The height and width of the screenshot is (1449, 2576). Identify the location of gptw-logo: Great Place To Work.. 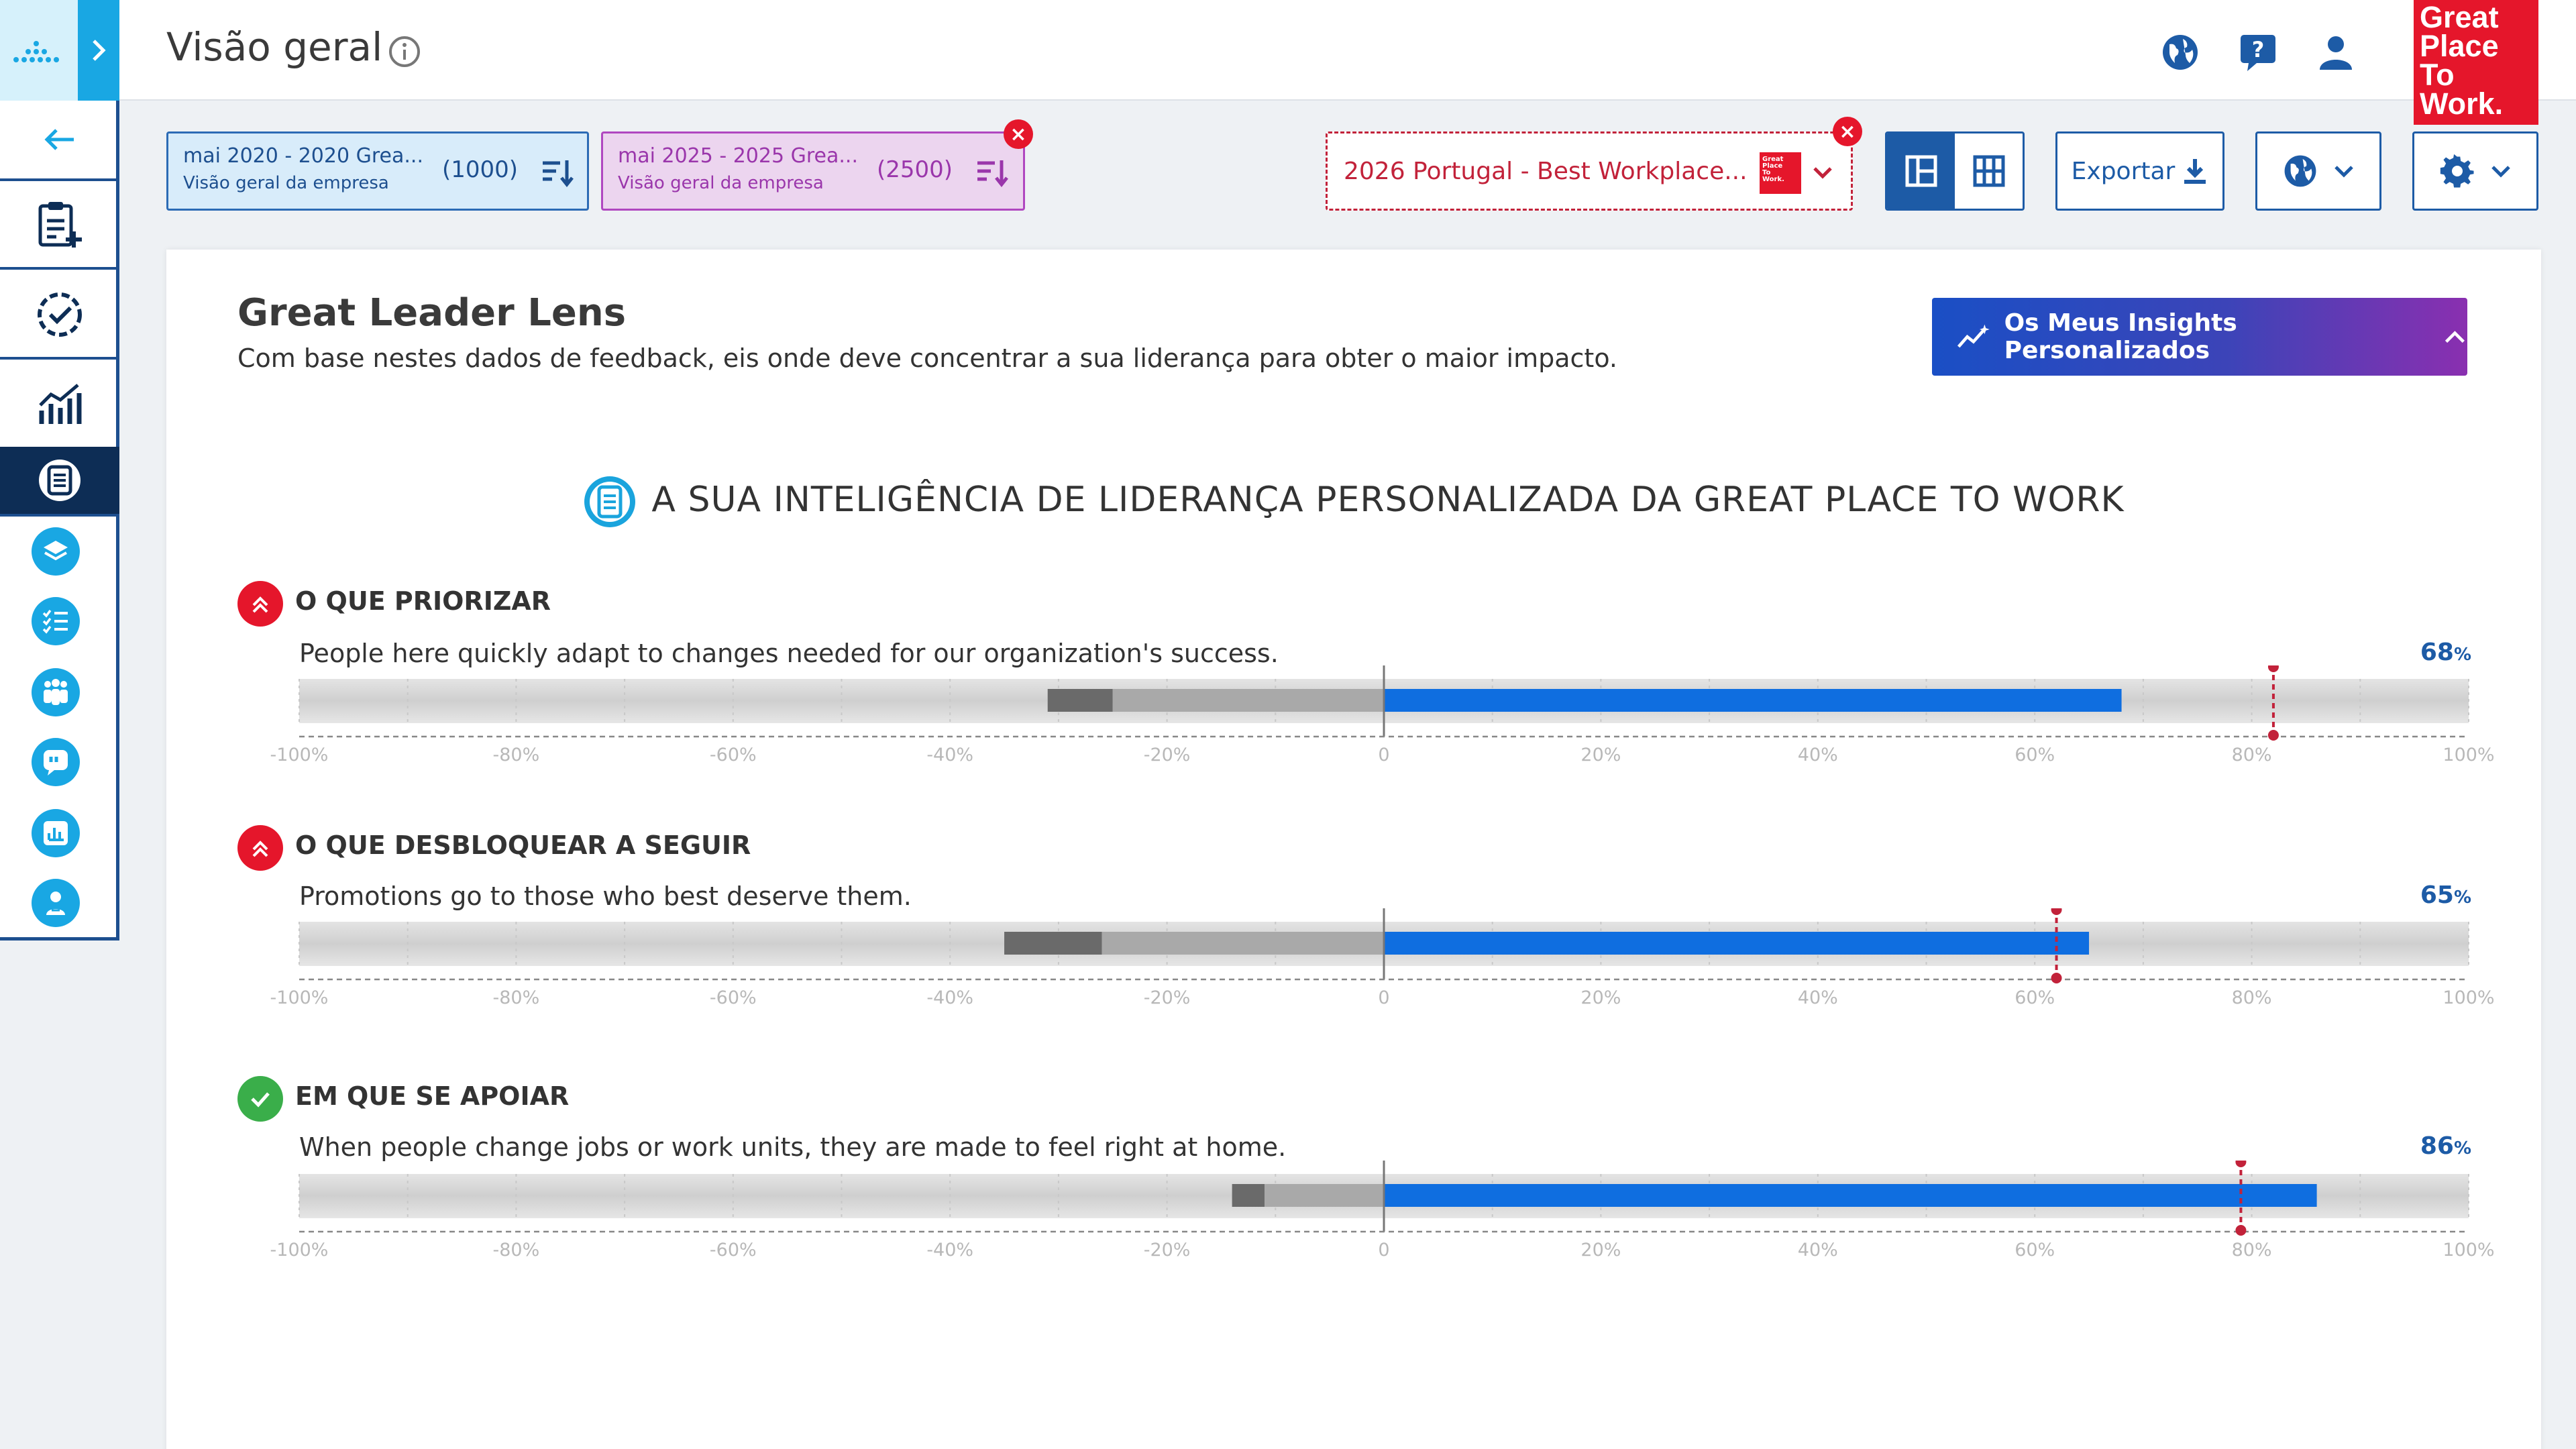
(2476, 62).